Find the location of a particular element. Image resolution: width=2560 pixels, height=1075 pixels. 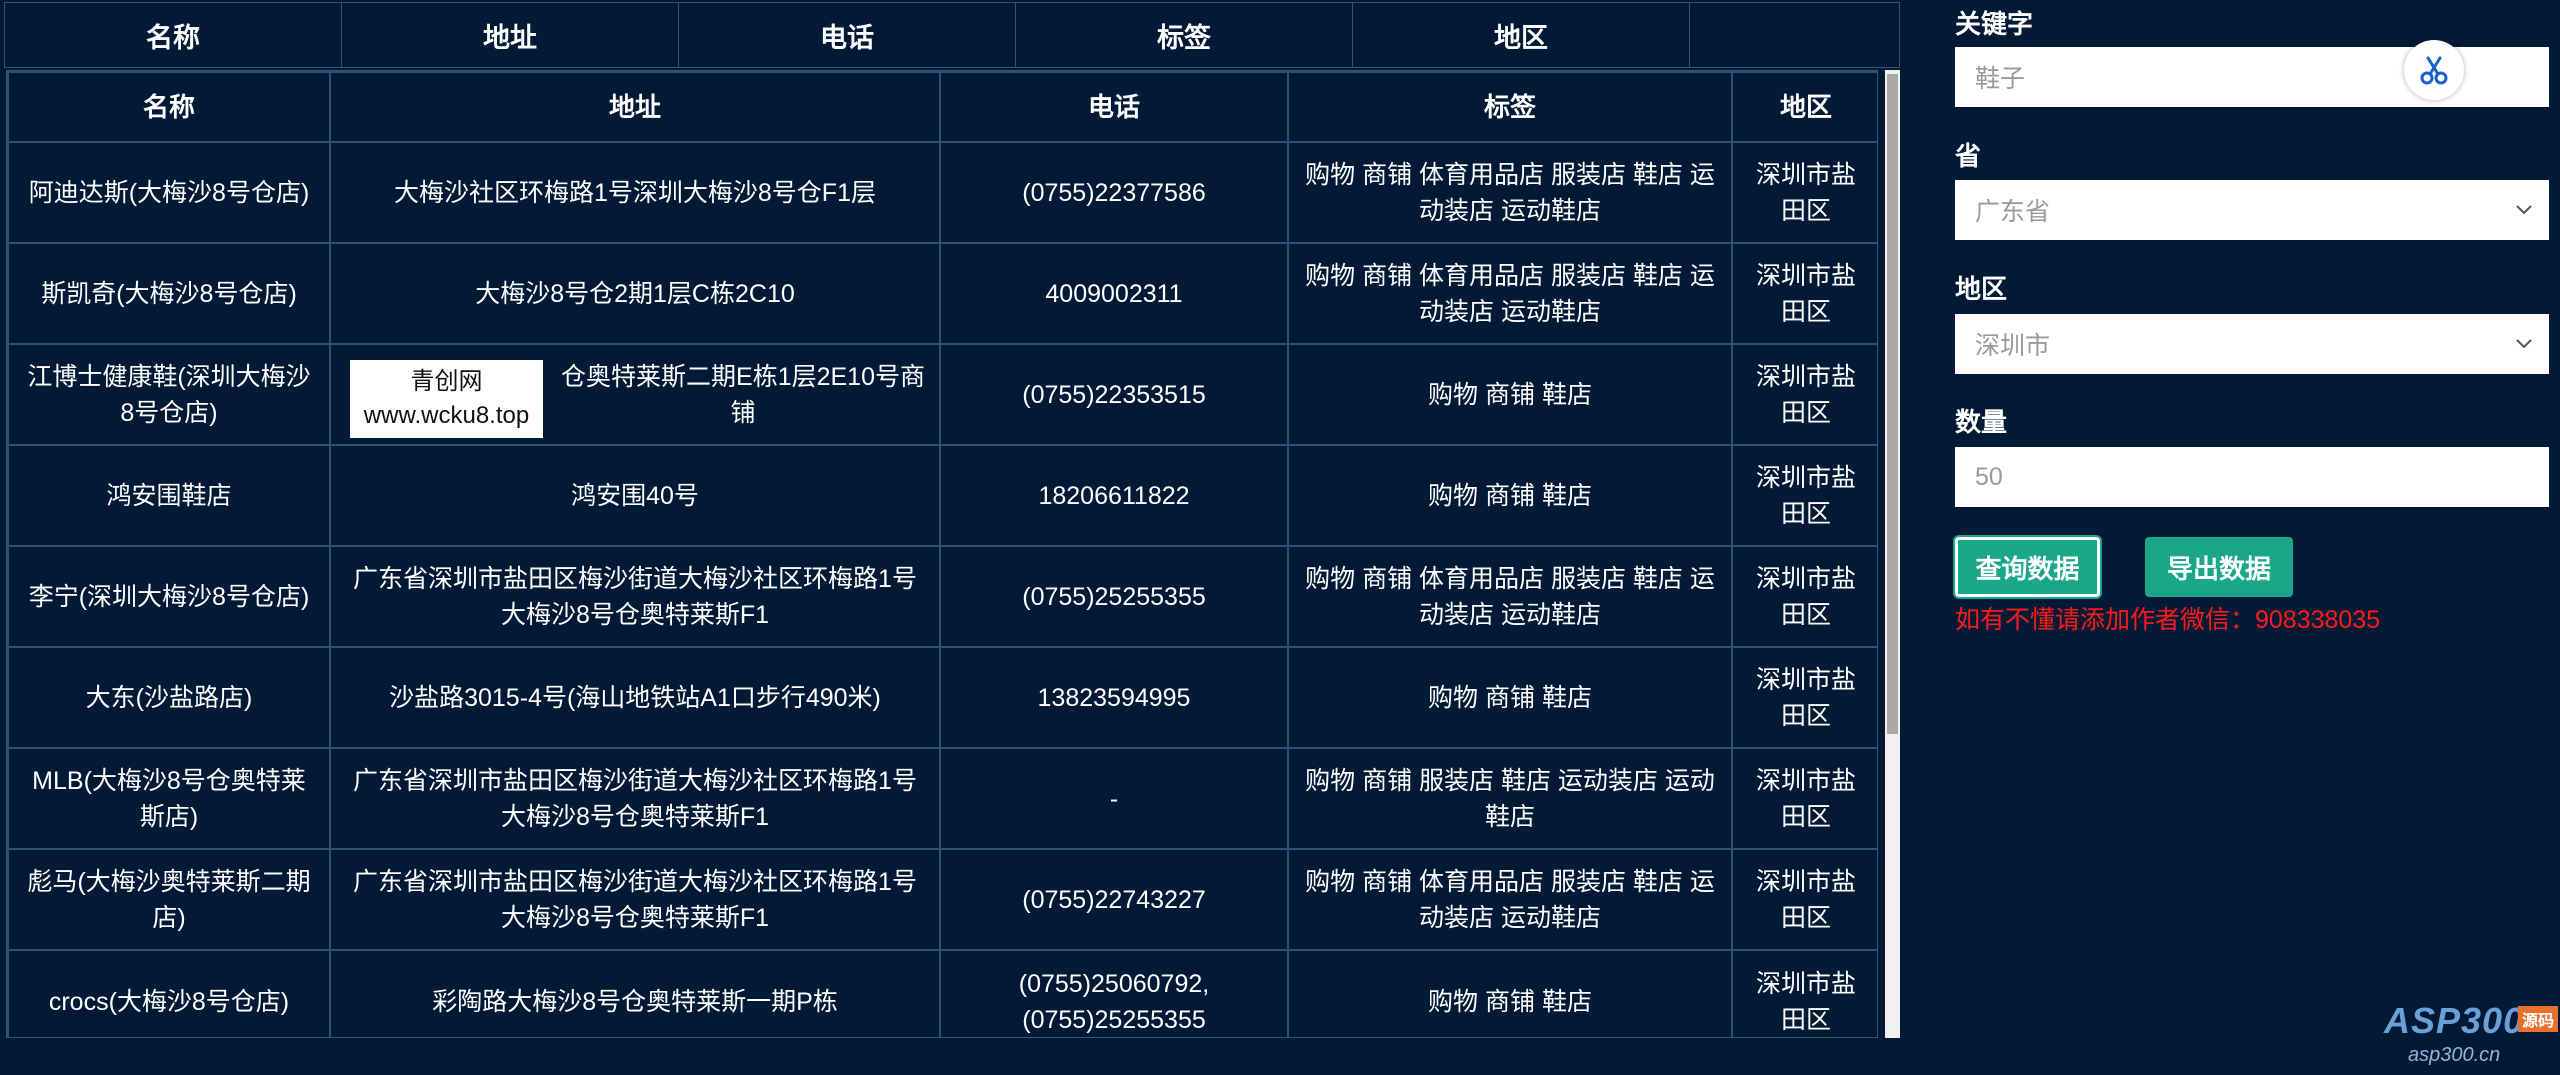

cell-phone: 4009002311 is located at coordinates (1114, 293).